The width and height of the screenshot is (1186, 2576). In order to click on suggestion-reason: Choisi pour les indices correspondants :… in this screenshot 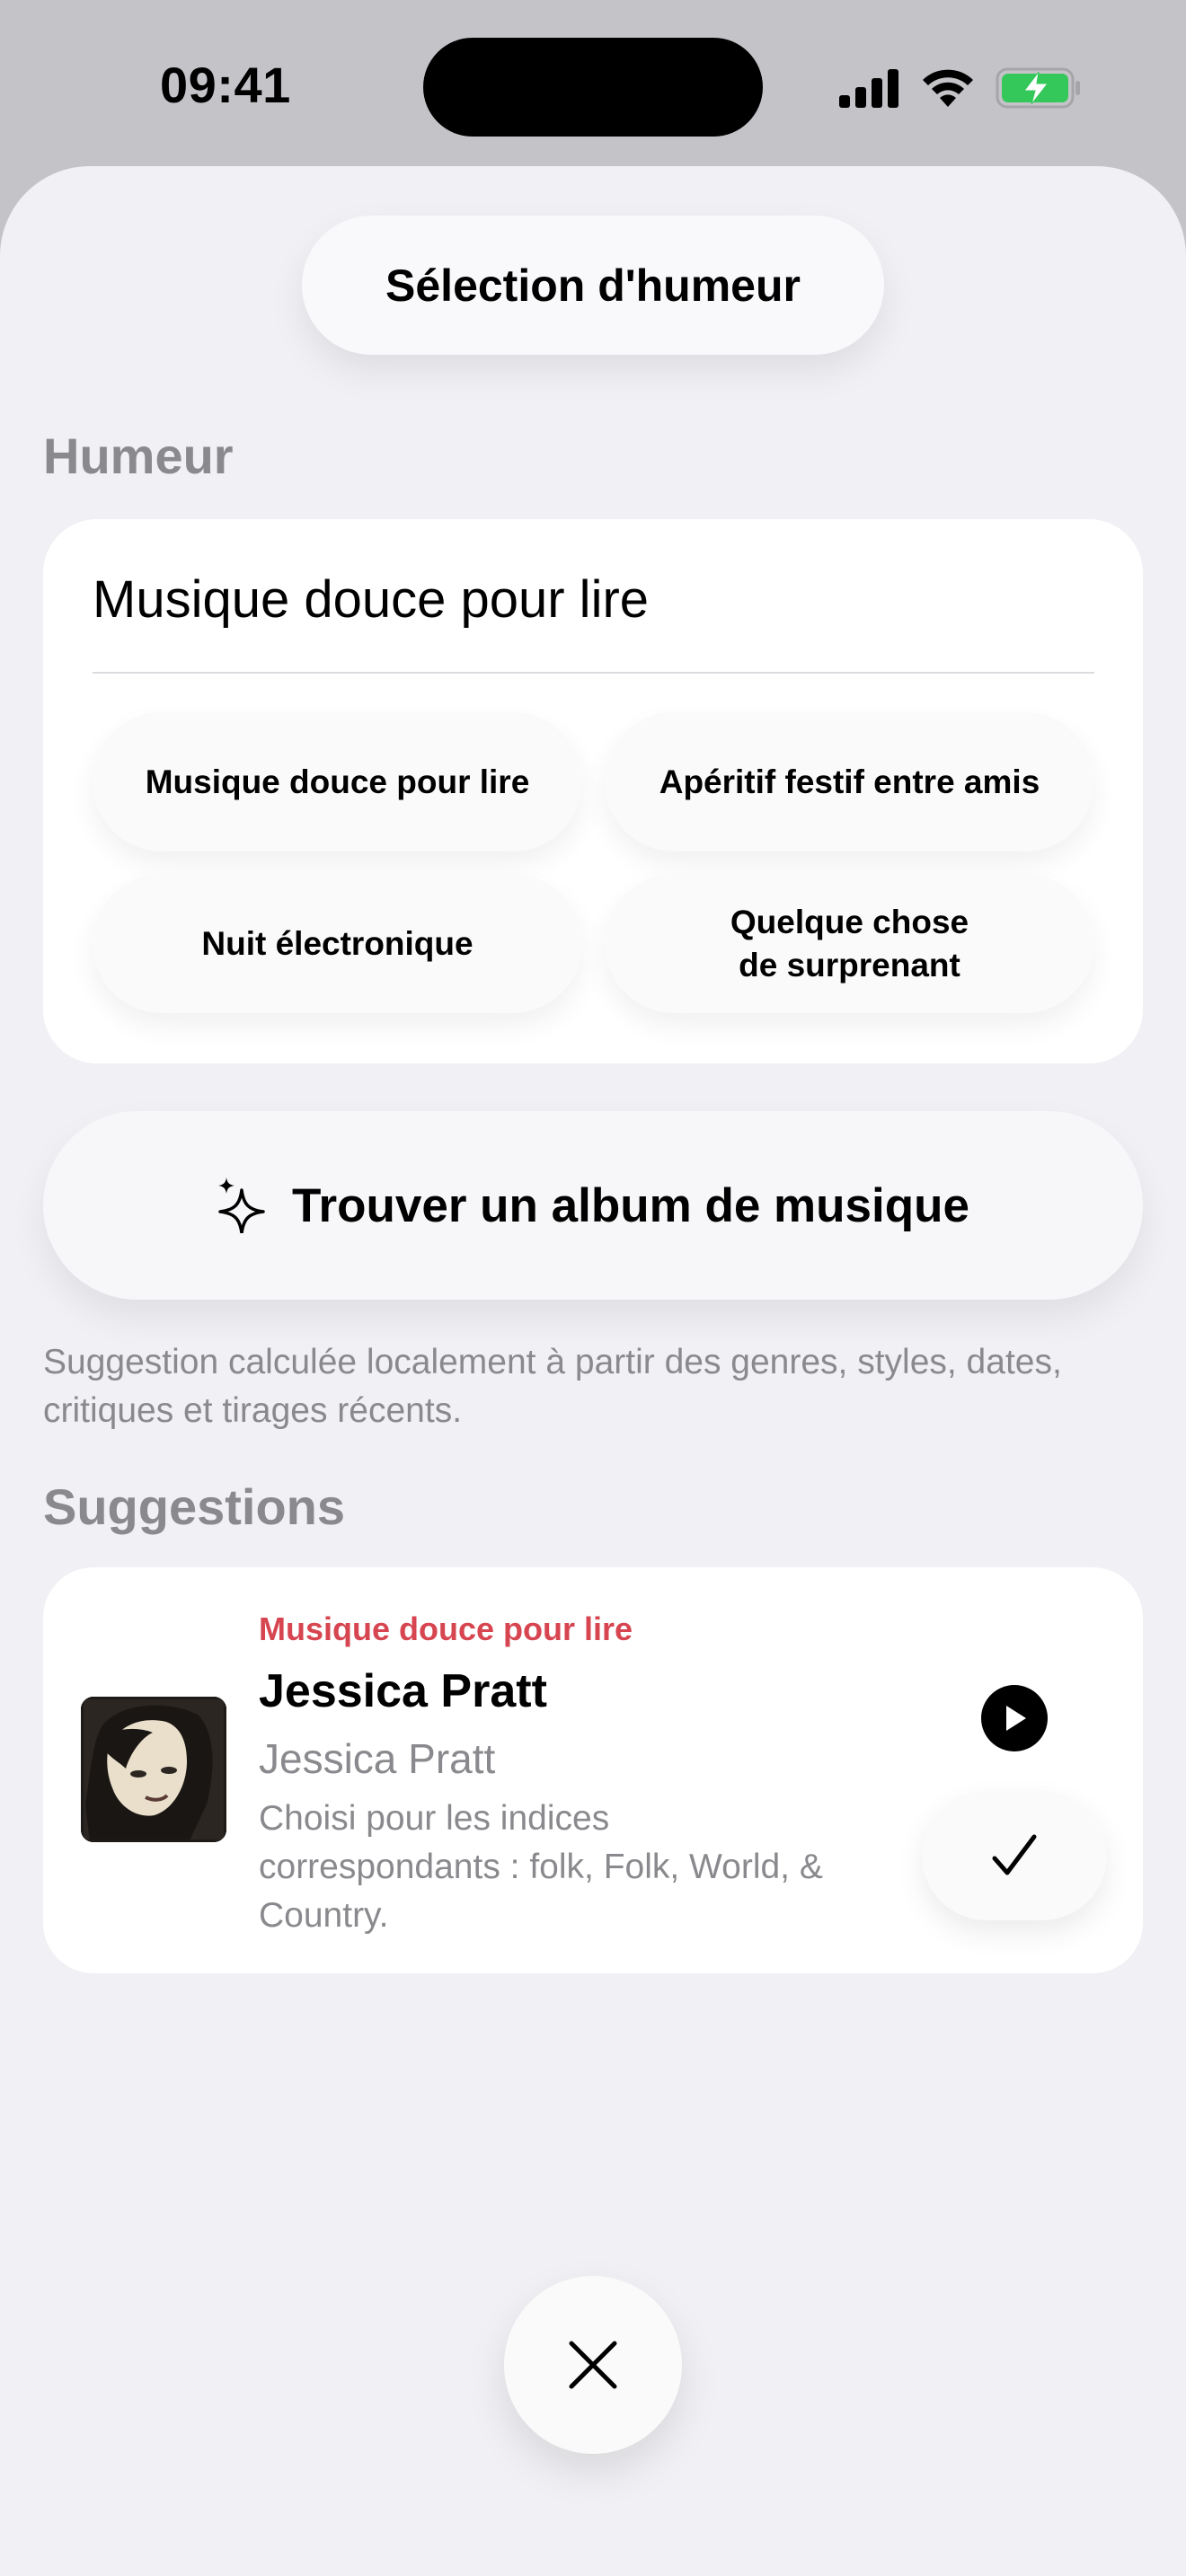, I will do `click(541, 1867)`.